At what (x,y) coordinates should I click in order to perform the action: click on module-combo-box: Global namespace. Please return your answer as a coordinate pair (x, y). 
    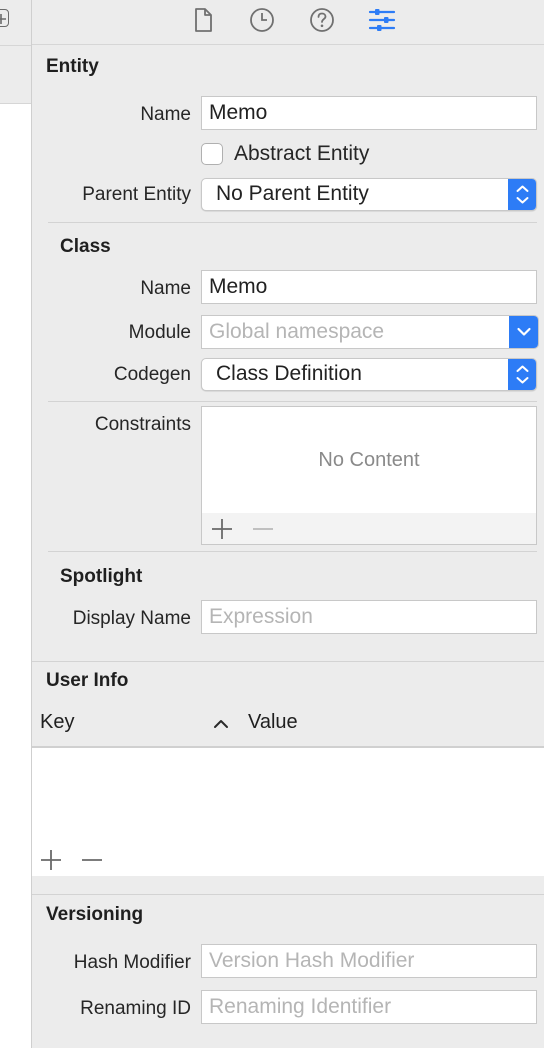
    Looking at the image, I should click on (370, 332).